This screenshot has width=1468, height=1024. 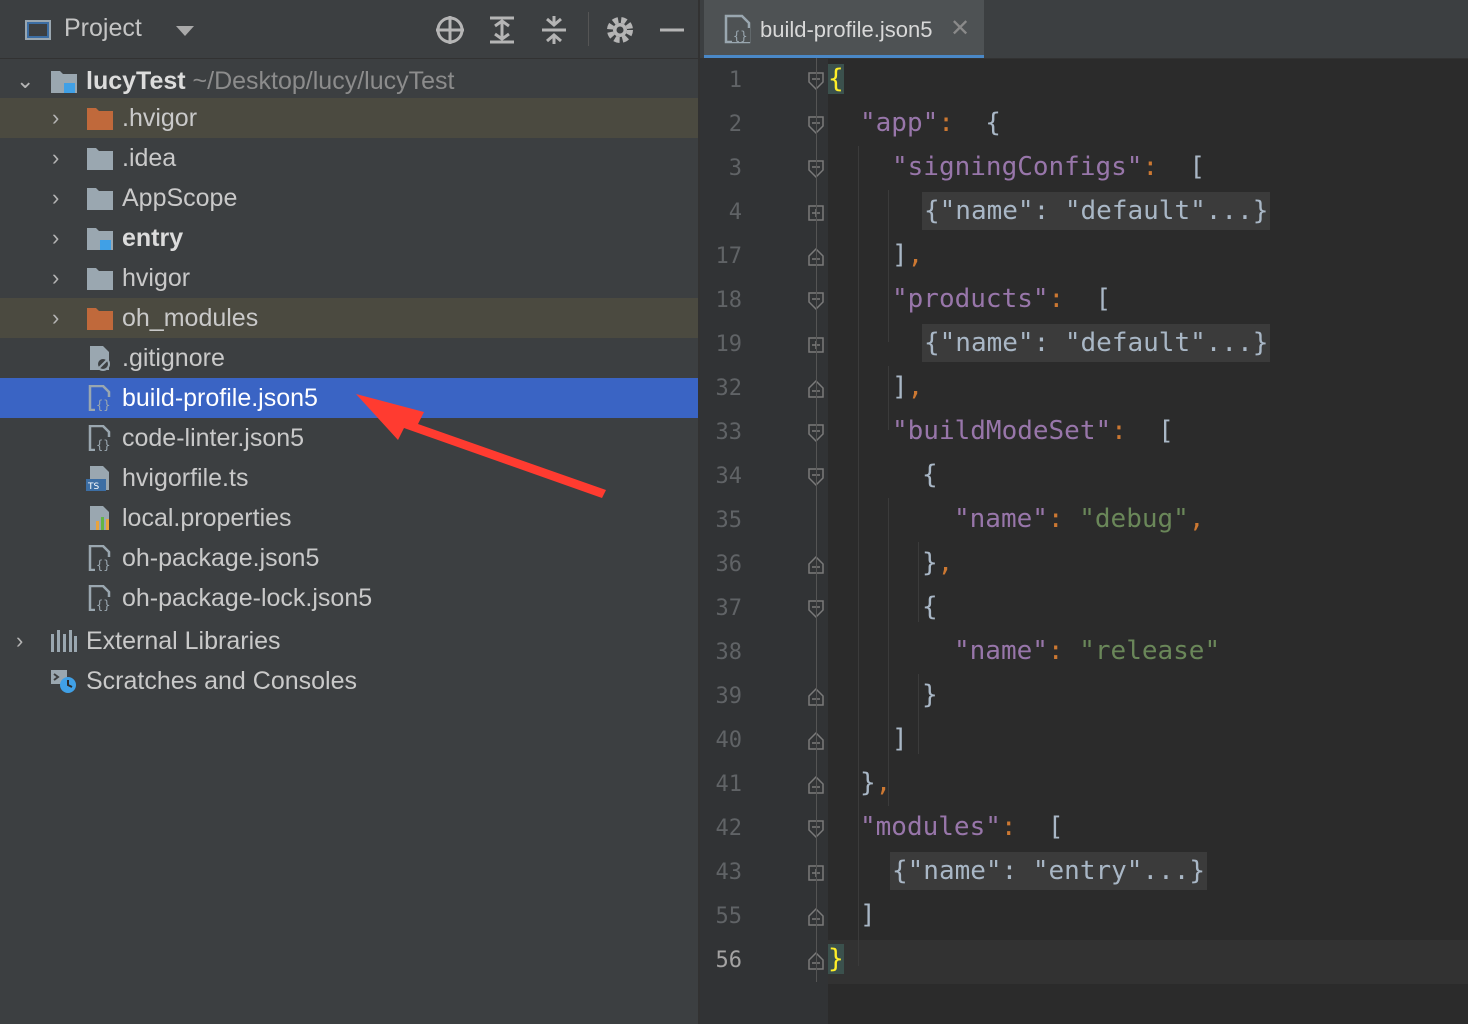 What do you see at coordinates (1033, 431) in the screenshot?
I see `code-line: "buildModeSet": [` at bounding box center [1033, 431].